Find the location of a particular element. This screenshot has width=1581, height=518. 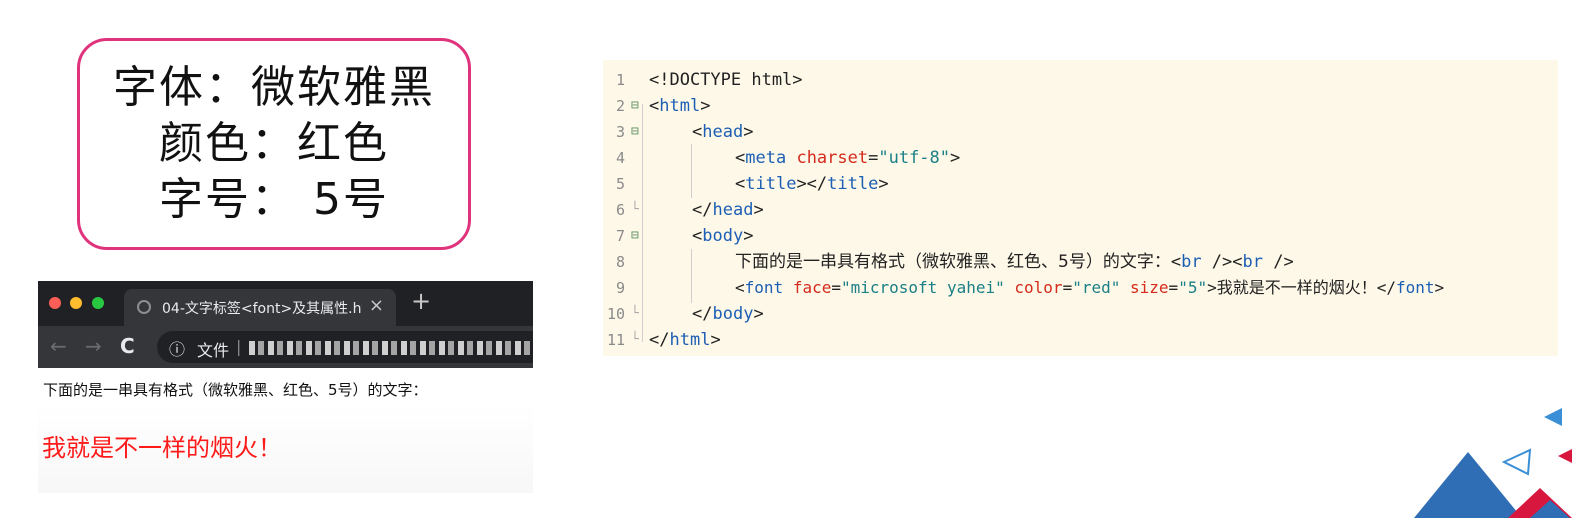

code-line: 10 └ </body> is located at coordinates (1080, 314).